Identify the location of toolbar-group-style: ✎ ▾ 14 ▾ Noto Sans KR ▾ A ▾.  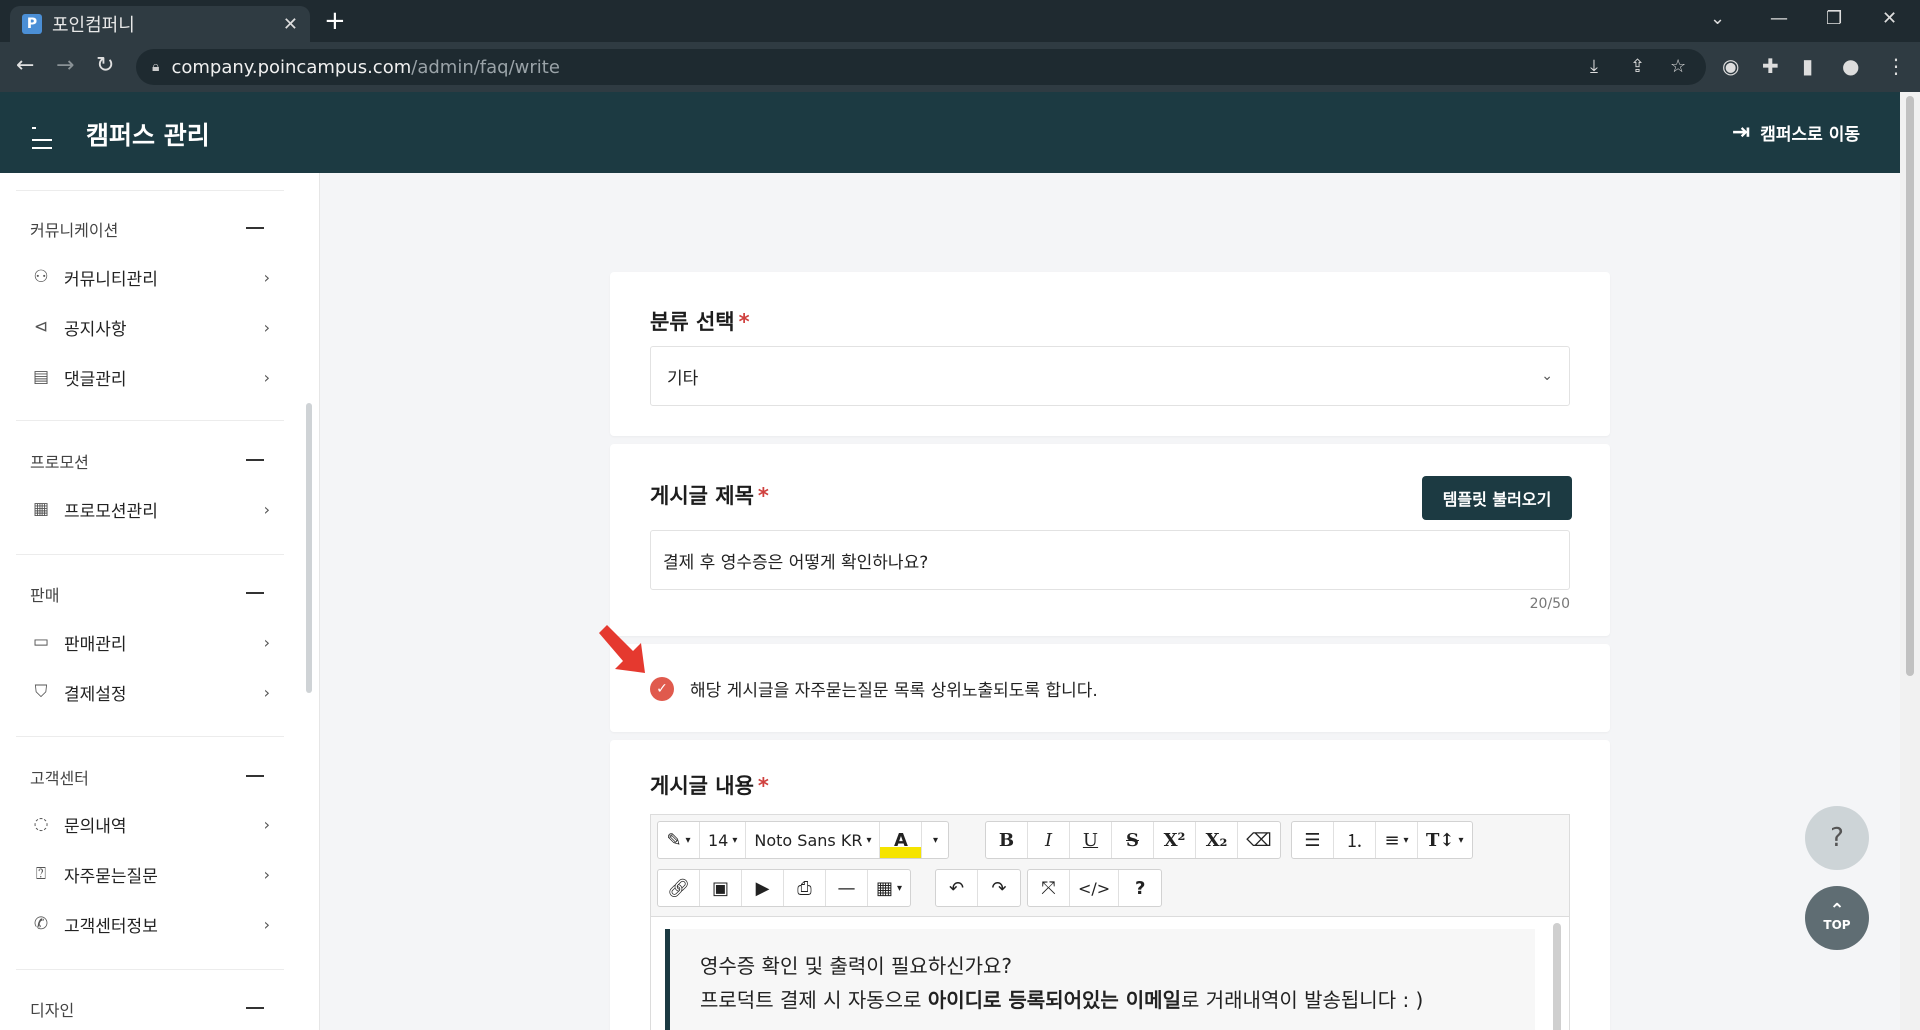
(803, 840).